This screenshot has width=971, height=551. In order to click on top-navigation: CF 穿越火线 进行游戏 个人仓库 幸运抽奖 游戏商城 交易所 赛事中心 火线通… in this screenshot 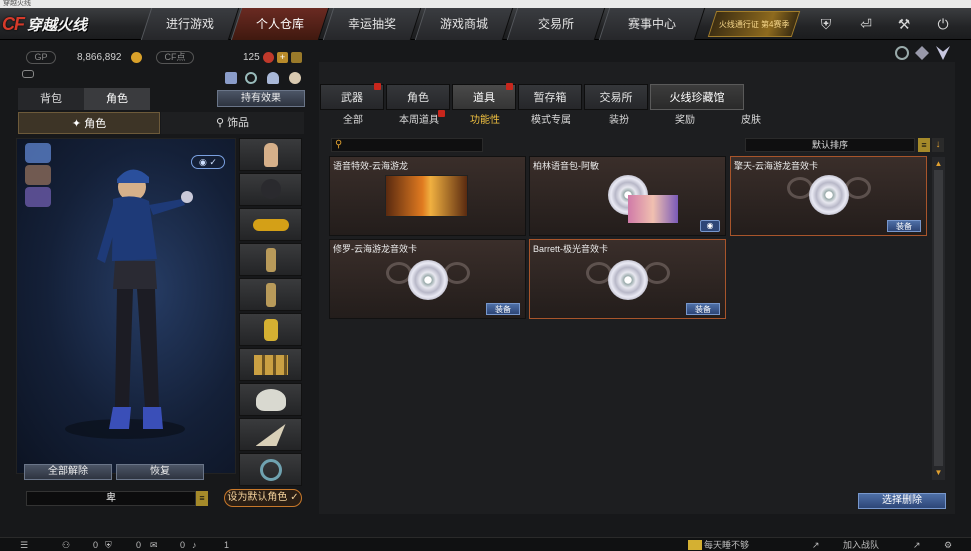, I will do `click(485, 24)`.